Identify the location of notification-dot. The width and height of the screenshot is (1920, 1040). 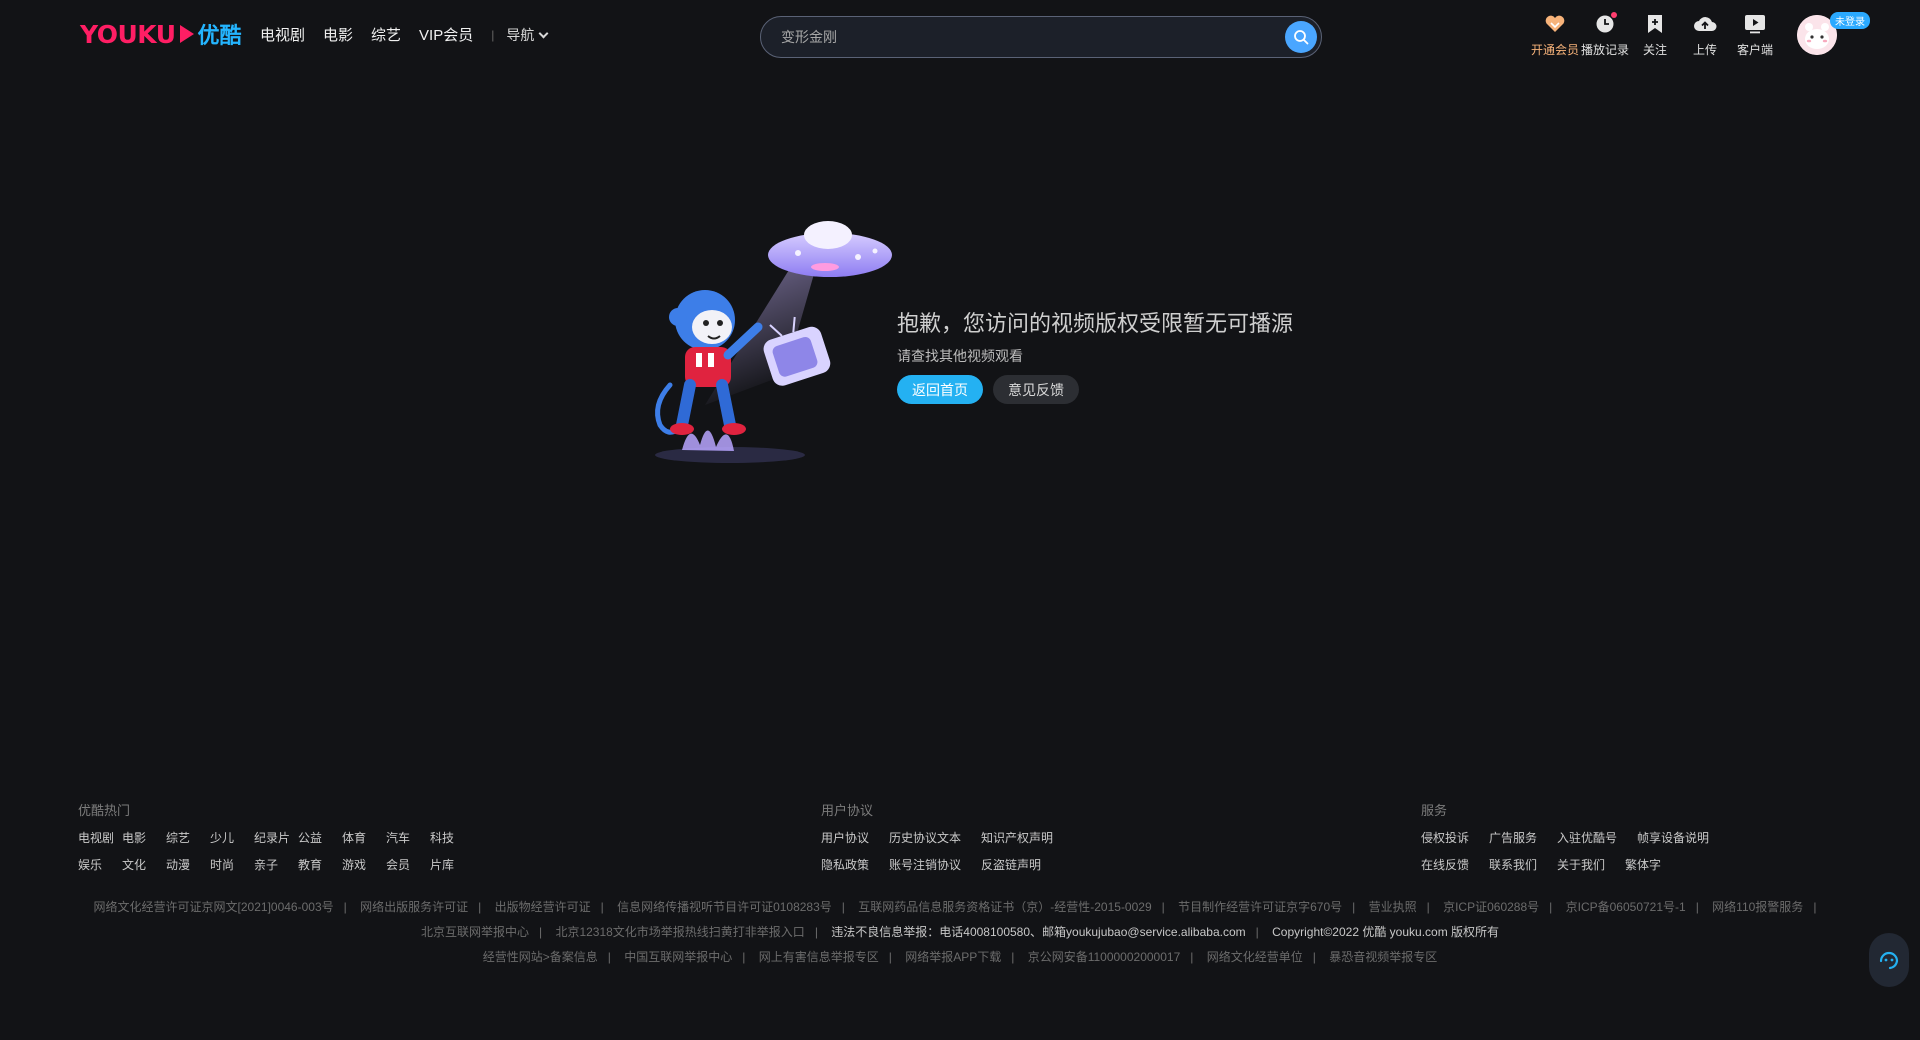
(1614, 15).